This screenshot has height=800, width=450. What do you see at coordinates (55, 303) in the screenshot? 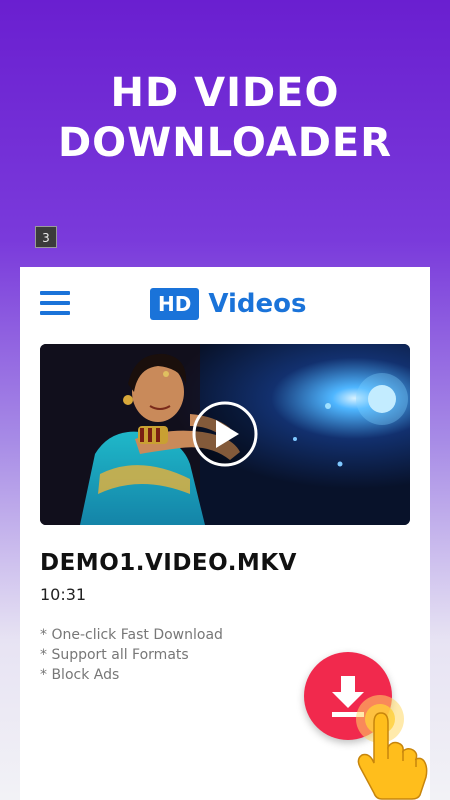
I see `hamburger-menu-icon` at bounding box center [55, 303].